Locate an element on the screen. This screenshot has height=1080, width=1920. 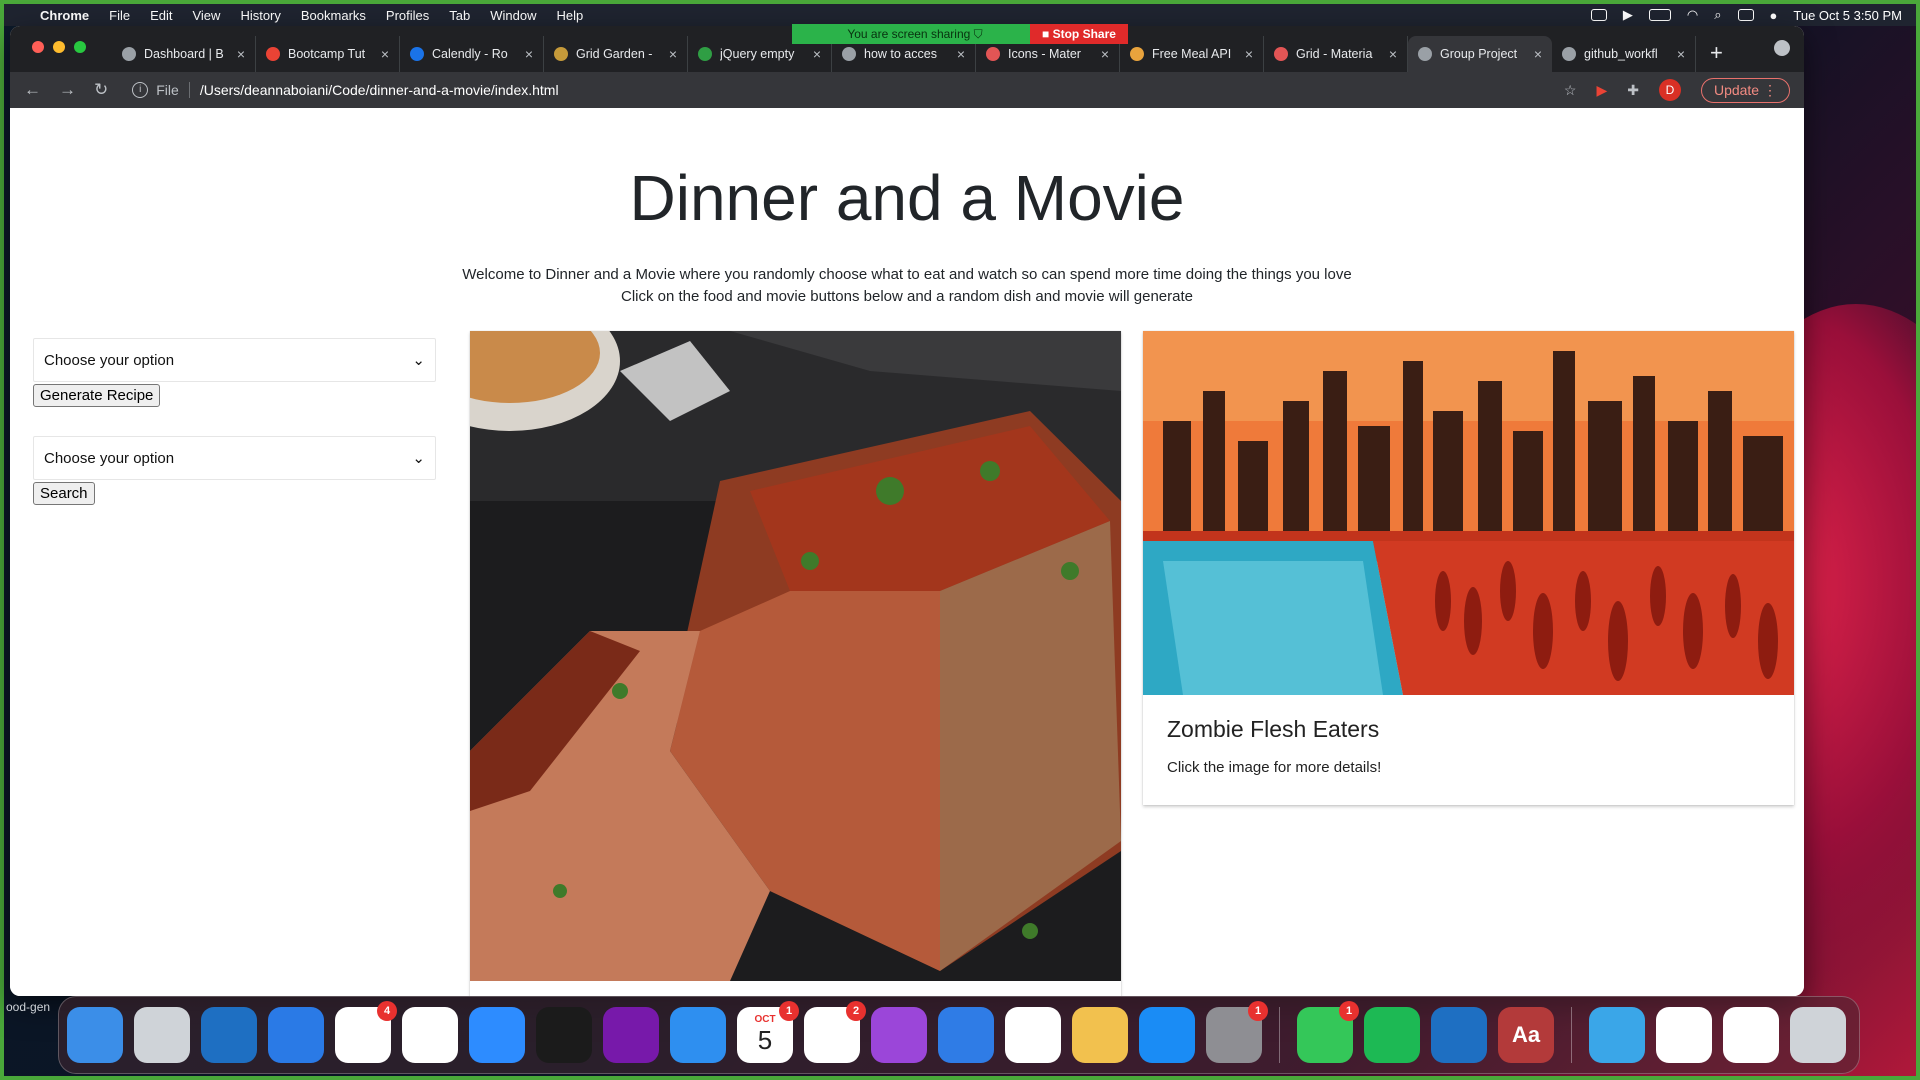
play-icon: ▶ is located at coordinates (1628, 15).